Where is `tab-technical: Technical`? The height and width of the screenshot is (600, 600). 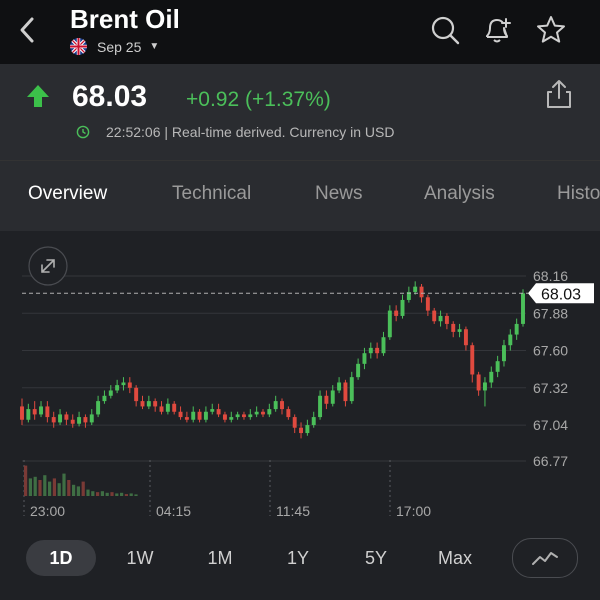
tab-technical: Technical is located at coordinates (211, 194).